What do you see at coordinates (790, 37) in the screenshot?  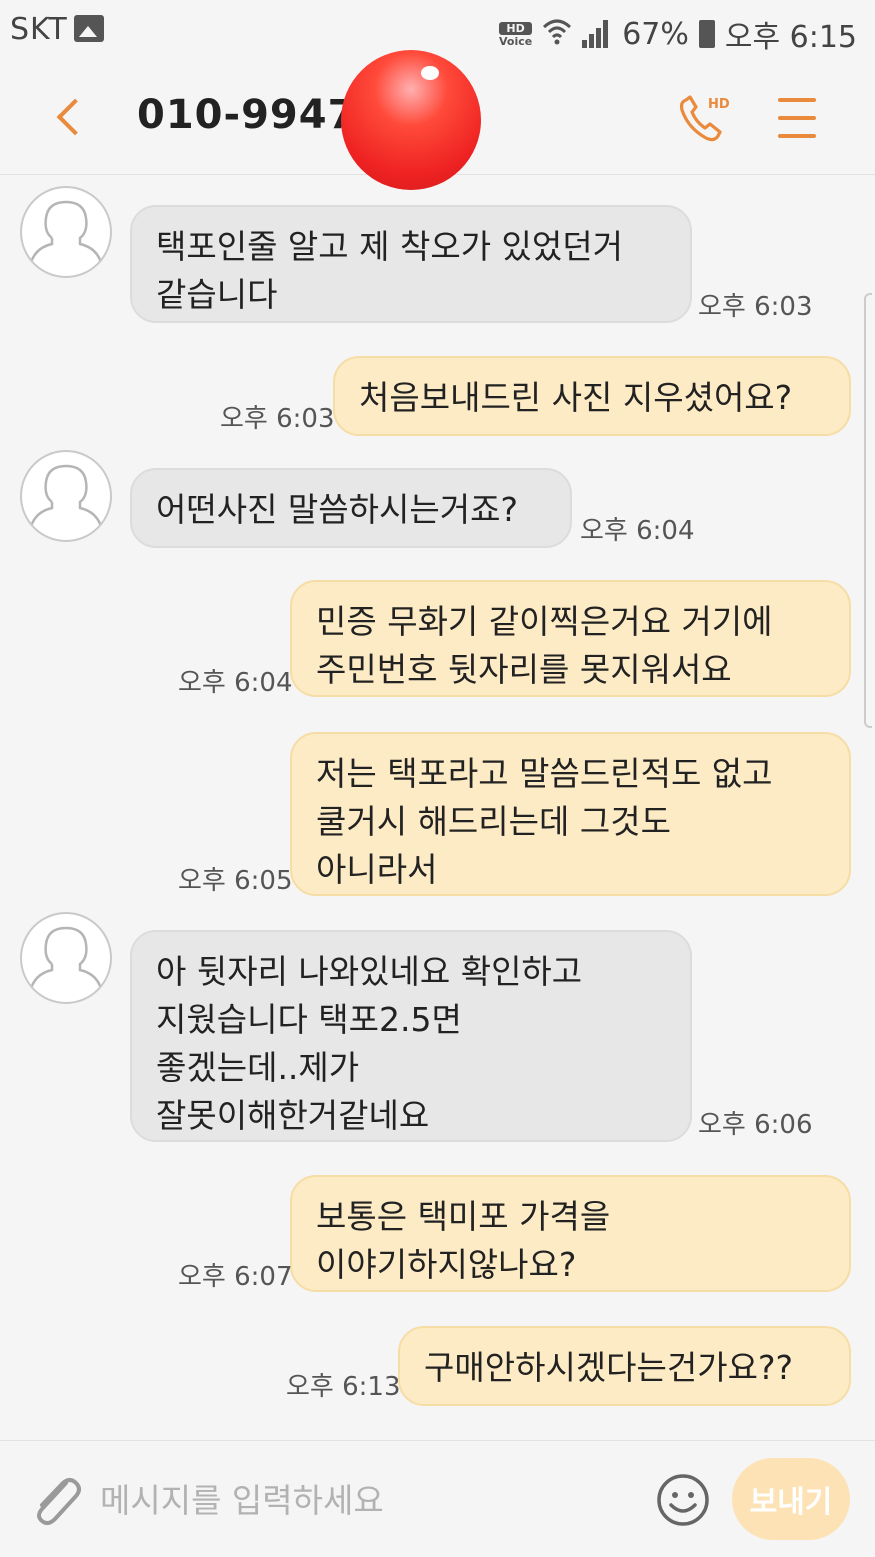 I see `clock: 오후 6:15` at bounding box center [790, 37].